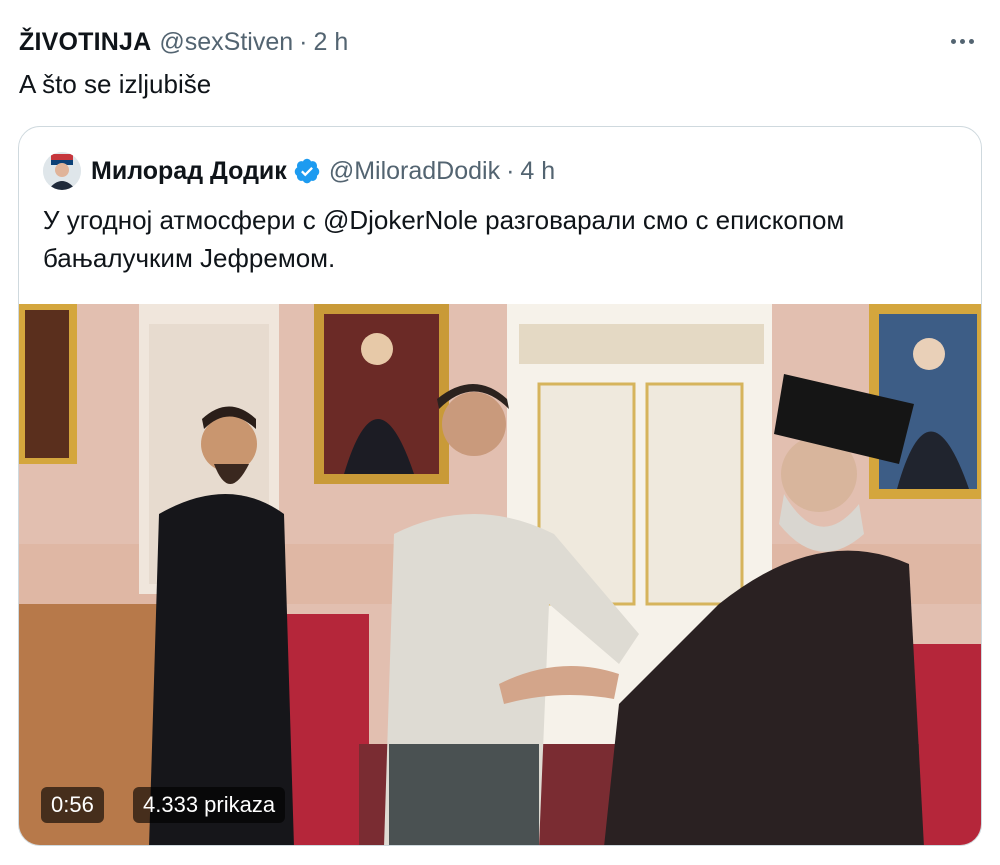 The image size is (1000, 865). What do you see at coordinates (115, 84) in the screenshot?
I see `tweet-text: A što se izljubiše` at bounding box center [115, 84].